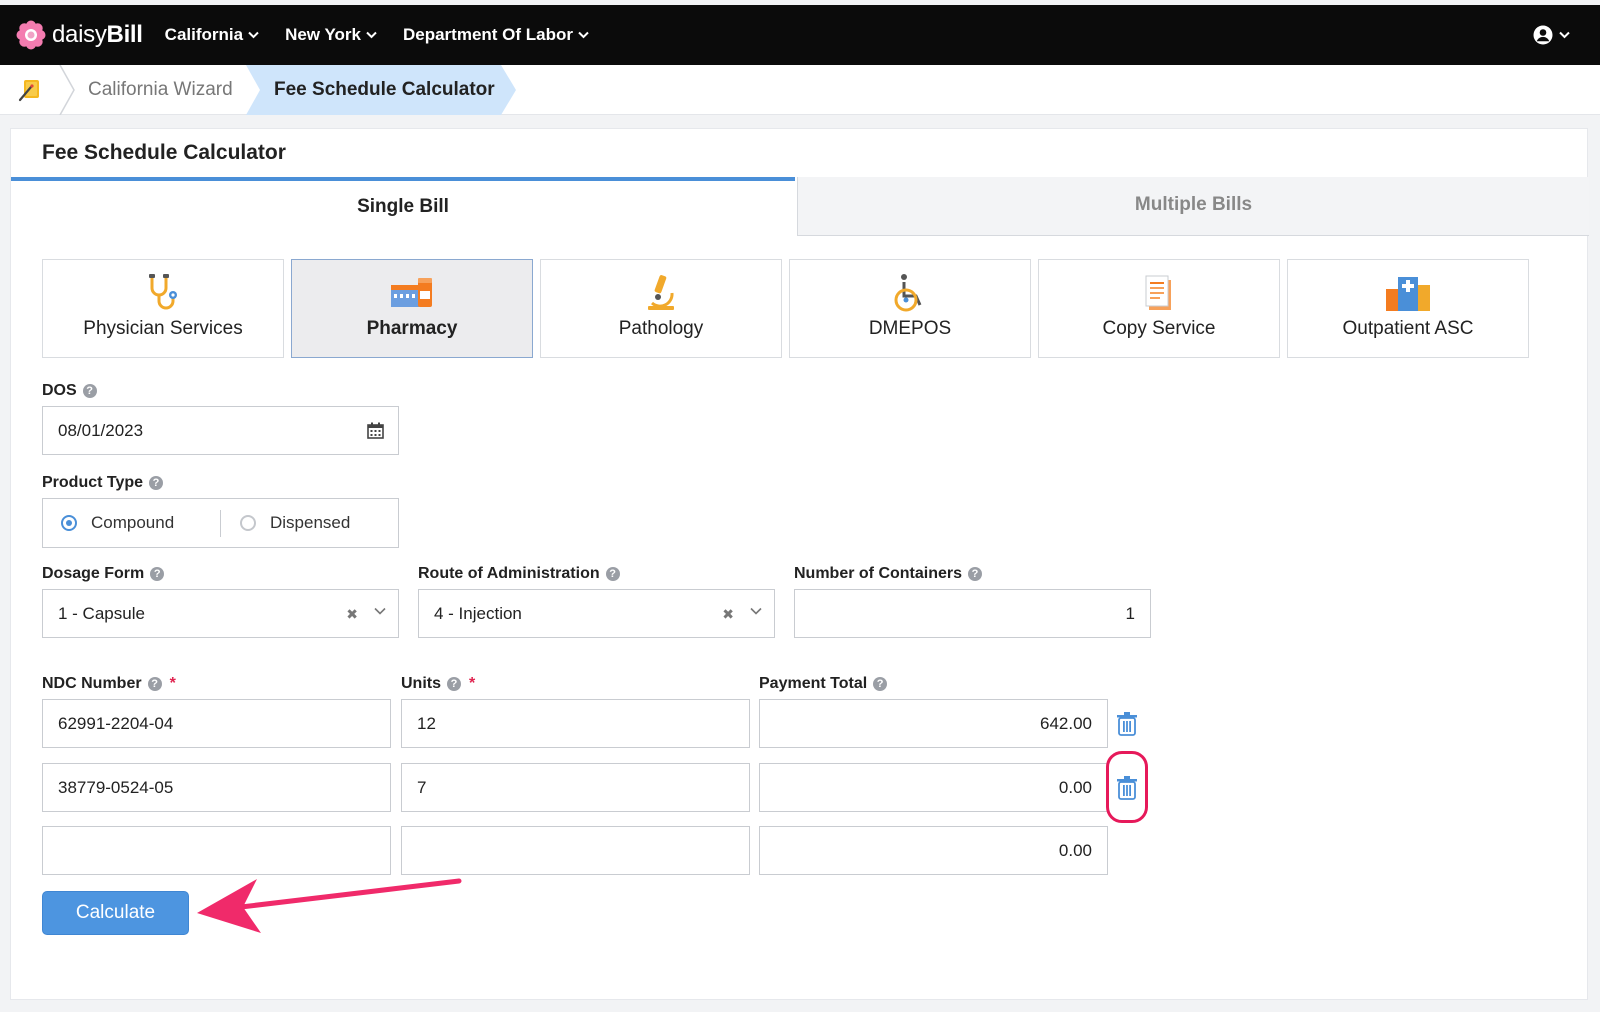 This screenshot has width=1600, height=1012. What do you see at coordinates (1066, 723) in the screenshot?
I see `payment-total-value: 642.00` at bounding box center [1066, 723].